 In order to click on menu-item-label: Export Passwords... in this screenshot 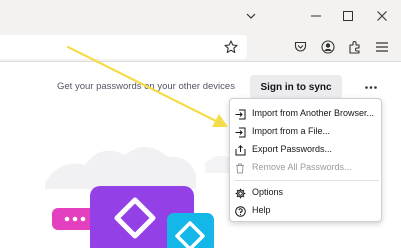, I will do `click(292, 149)`.